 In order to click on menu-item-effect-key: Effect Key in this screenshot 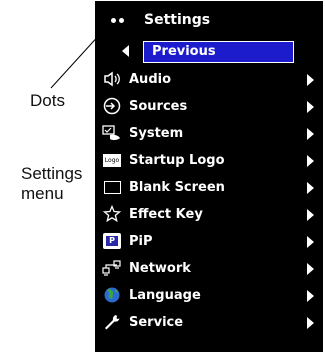, I will do `click(209, 214)`.